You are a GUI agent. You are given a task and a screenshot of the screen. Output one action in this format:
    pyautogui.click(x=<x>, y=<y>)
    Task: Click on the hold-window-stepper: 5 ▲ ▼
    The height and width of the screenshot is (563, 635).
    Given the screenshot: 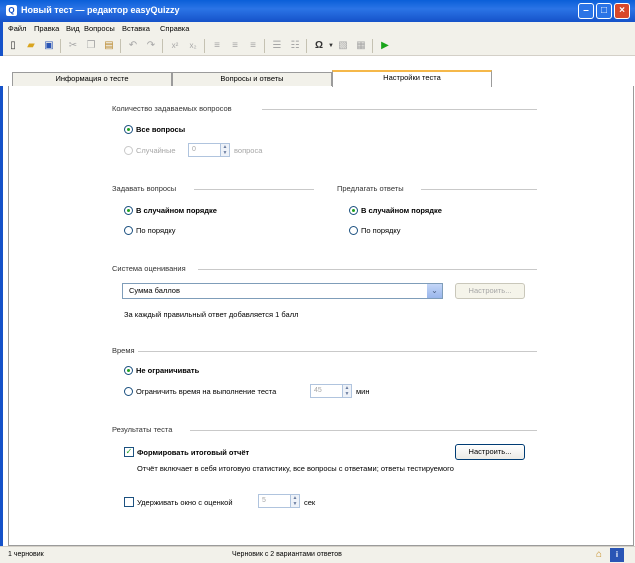 What is the action you would take?
    pyautogui.click(x=279, y=501)
    